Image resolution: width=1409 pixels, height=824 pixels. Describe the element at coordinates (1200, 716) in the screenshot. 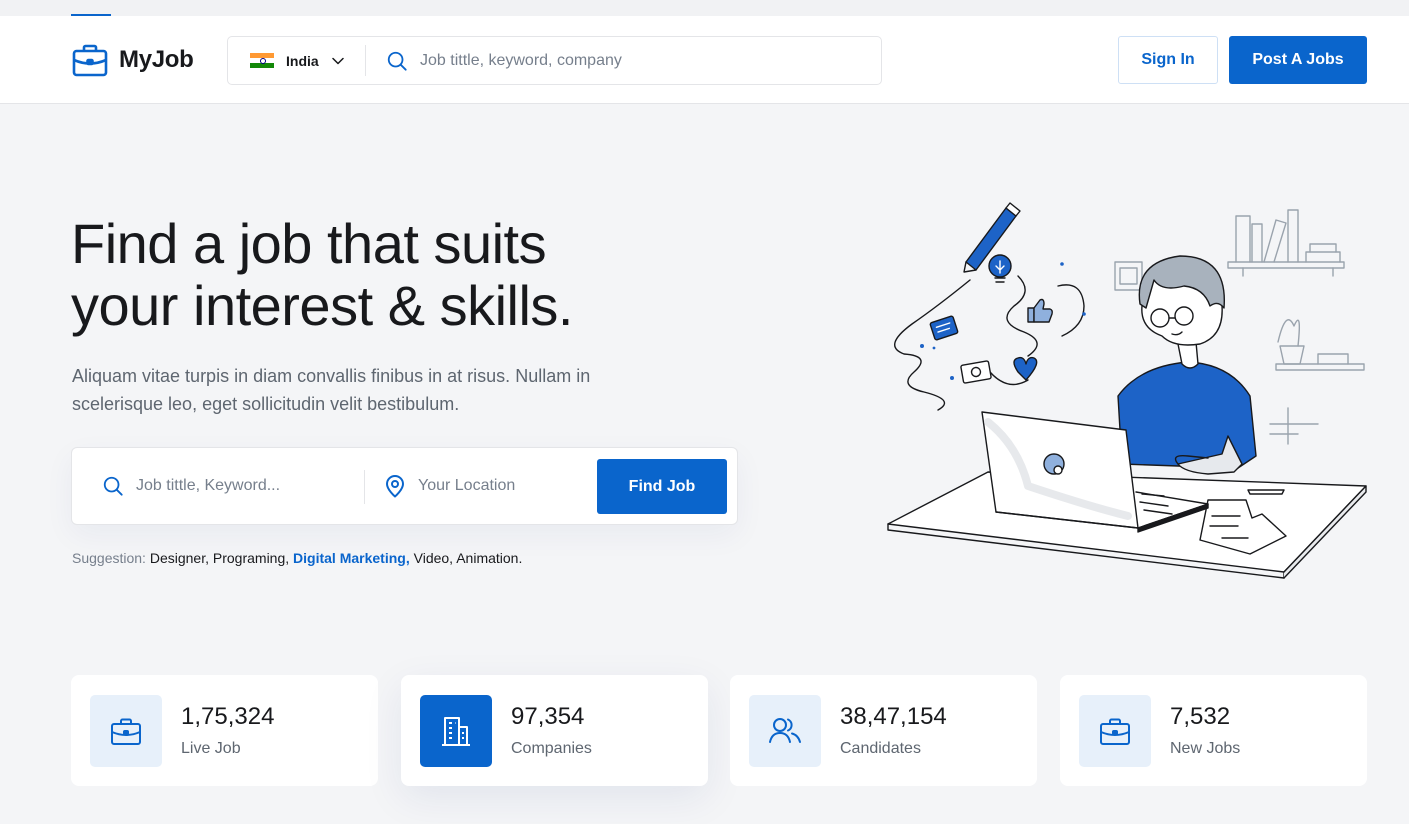

I see `stat-value: 7,532` at that location.